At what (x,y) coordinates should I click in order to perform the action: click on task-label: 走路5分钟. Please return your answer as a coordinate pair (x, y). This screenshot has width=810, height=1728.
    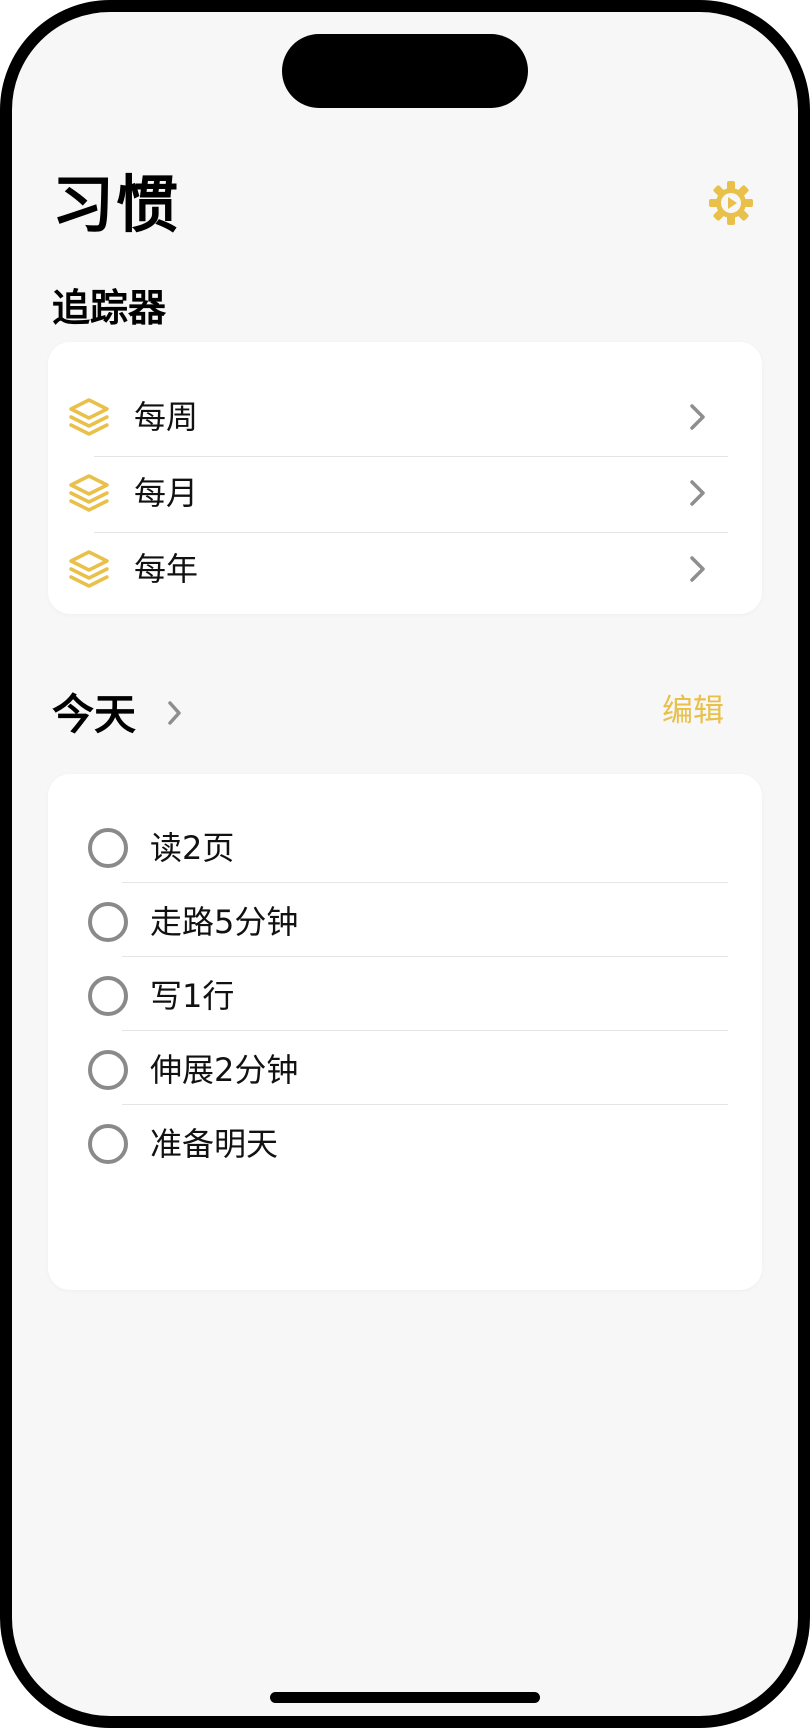
    Looking at the image, I should click on (224, 922).